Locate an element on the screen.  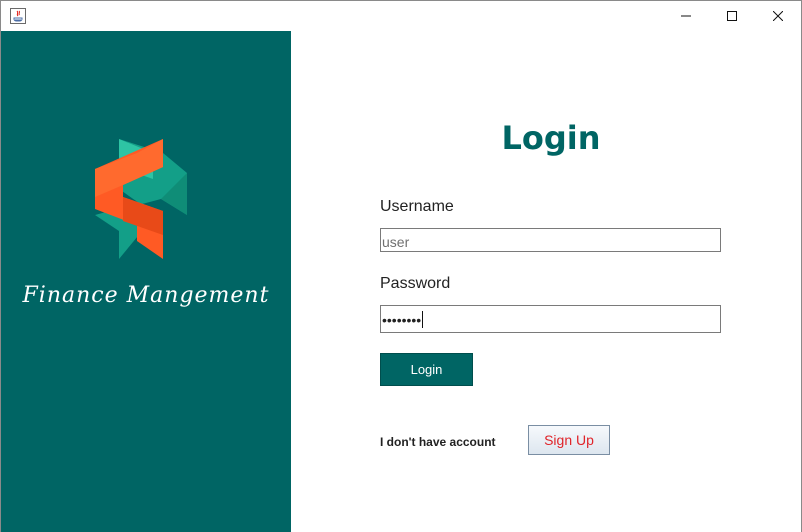
username-label: Username is located at coordinates (417, 206).